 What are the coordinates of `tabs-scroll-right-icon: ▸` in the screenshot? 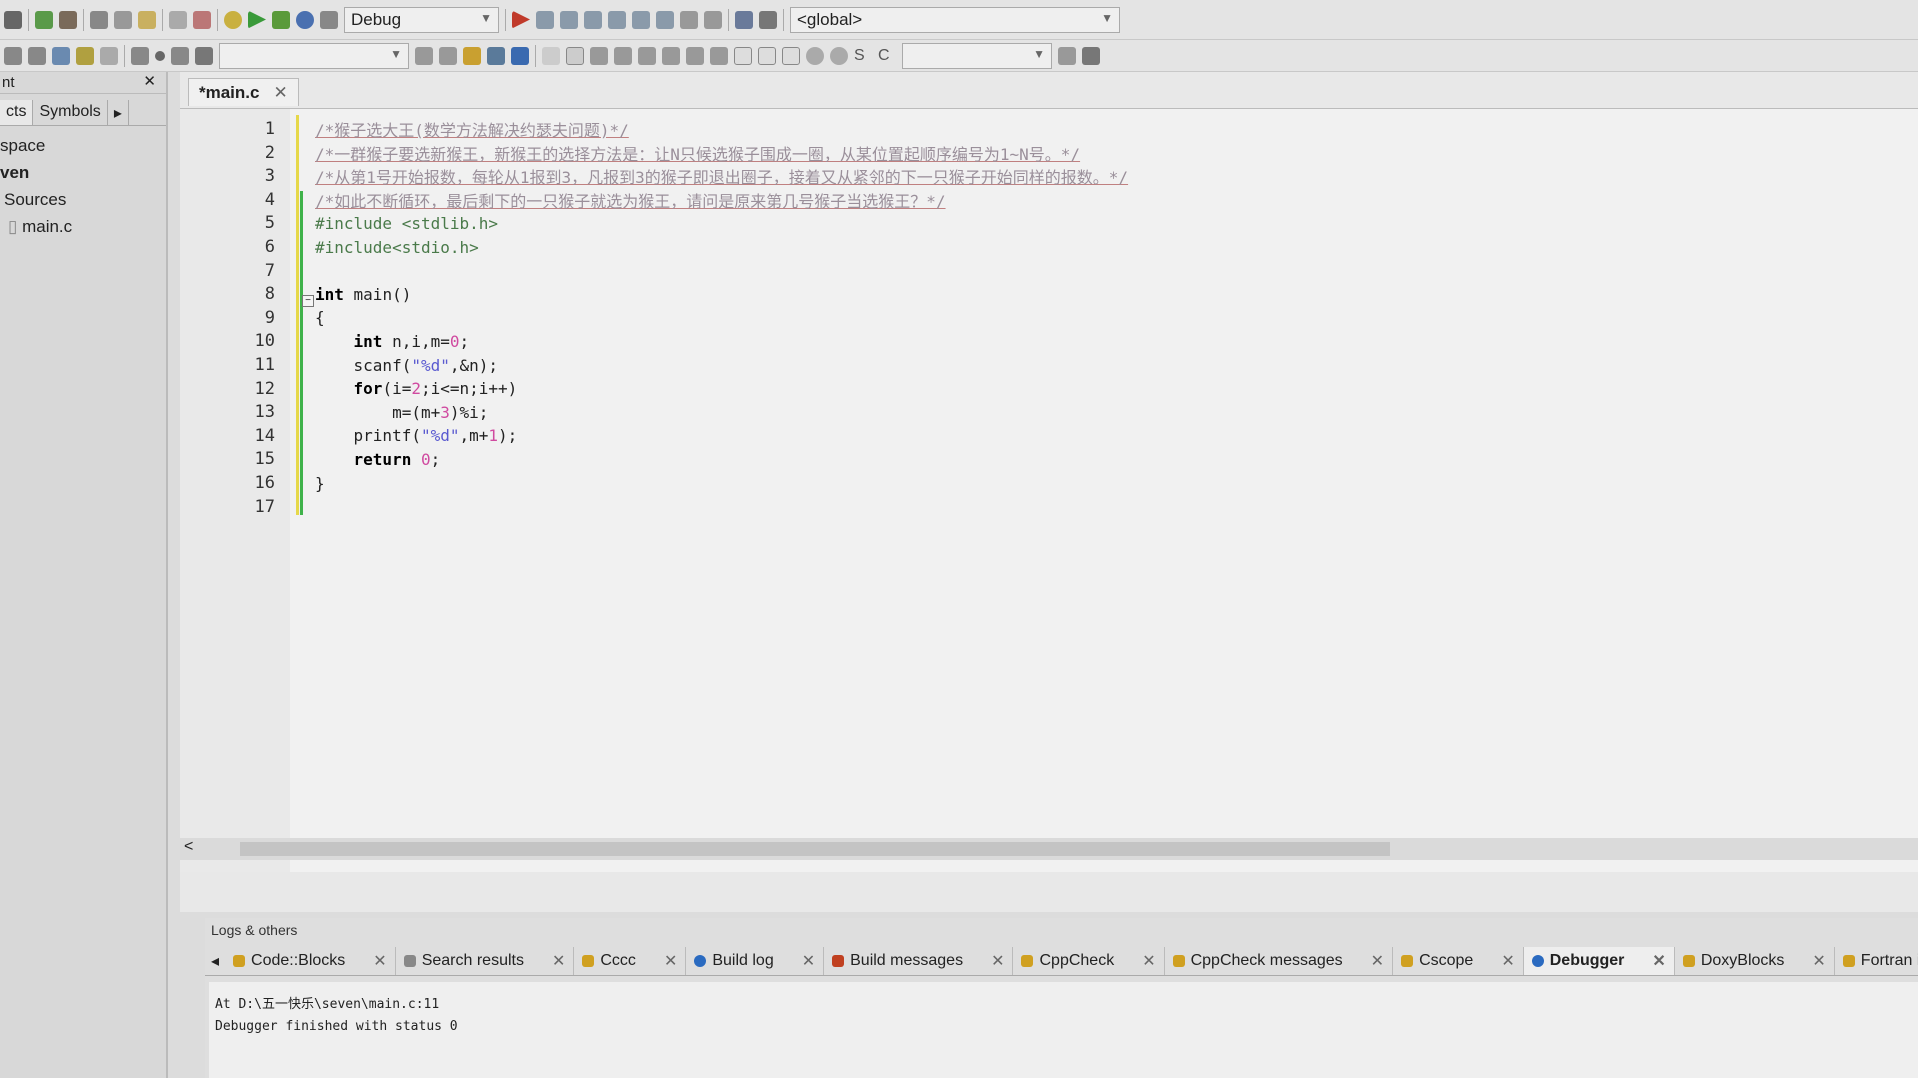 It's located at (118, 112).